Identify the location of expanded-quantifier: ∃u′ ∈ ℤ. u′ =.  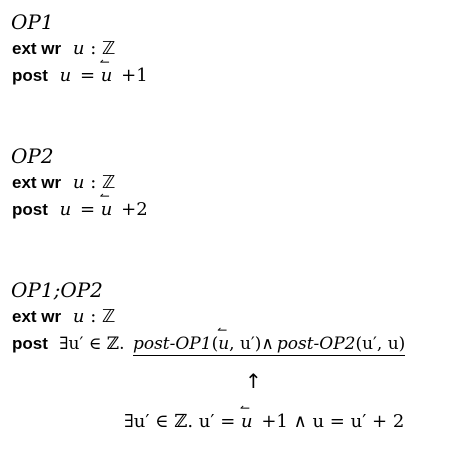
(180, 421).